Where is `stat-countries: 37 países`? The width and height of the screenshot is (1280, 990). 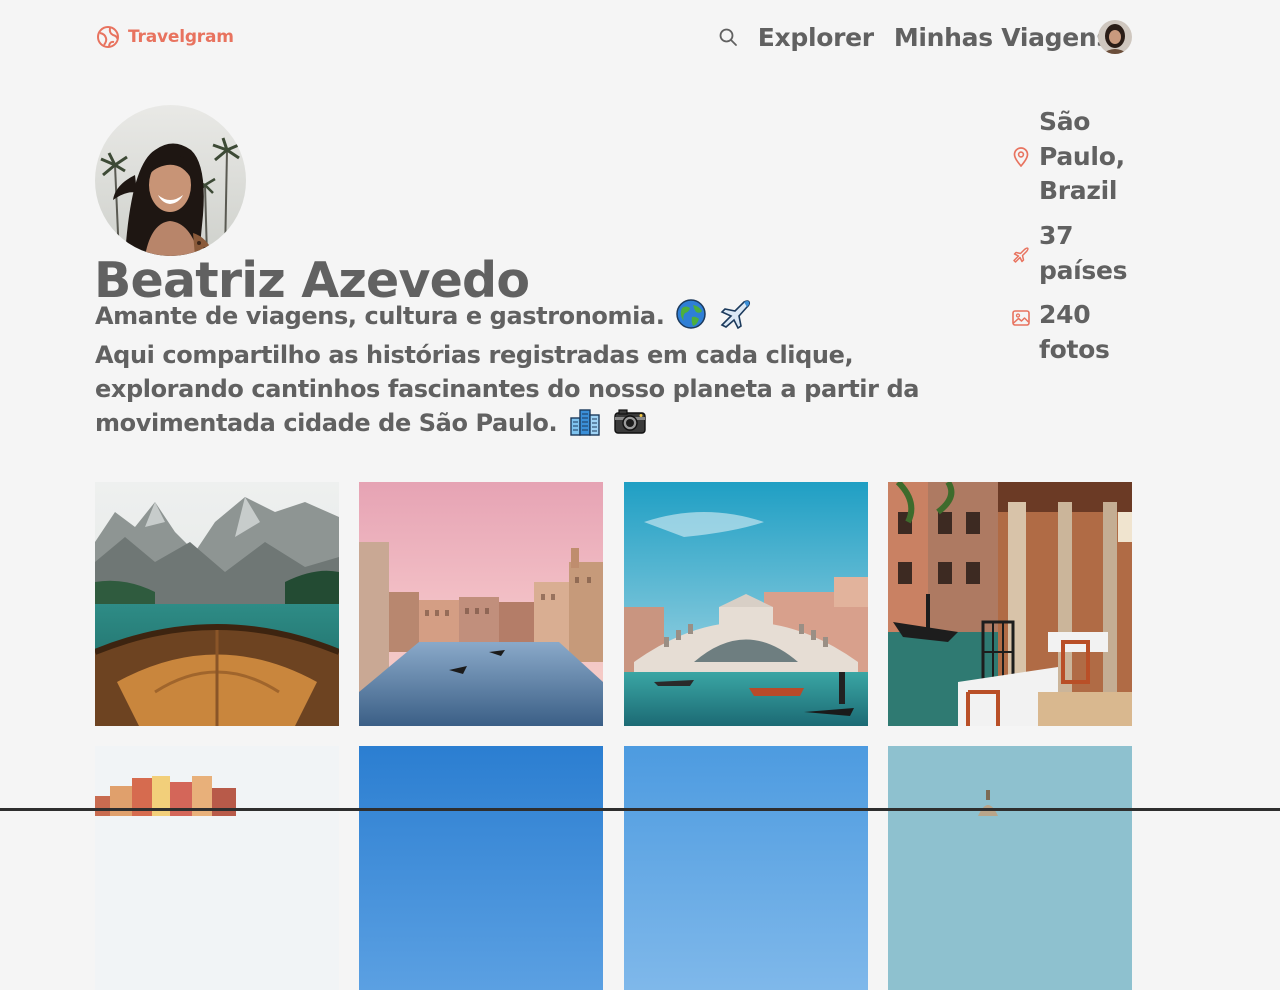
stat-countries: 37 países is located at coordinates (1075, 253).